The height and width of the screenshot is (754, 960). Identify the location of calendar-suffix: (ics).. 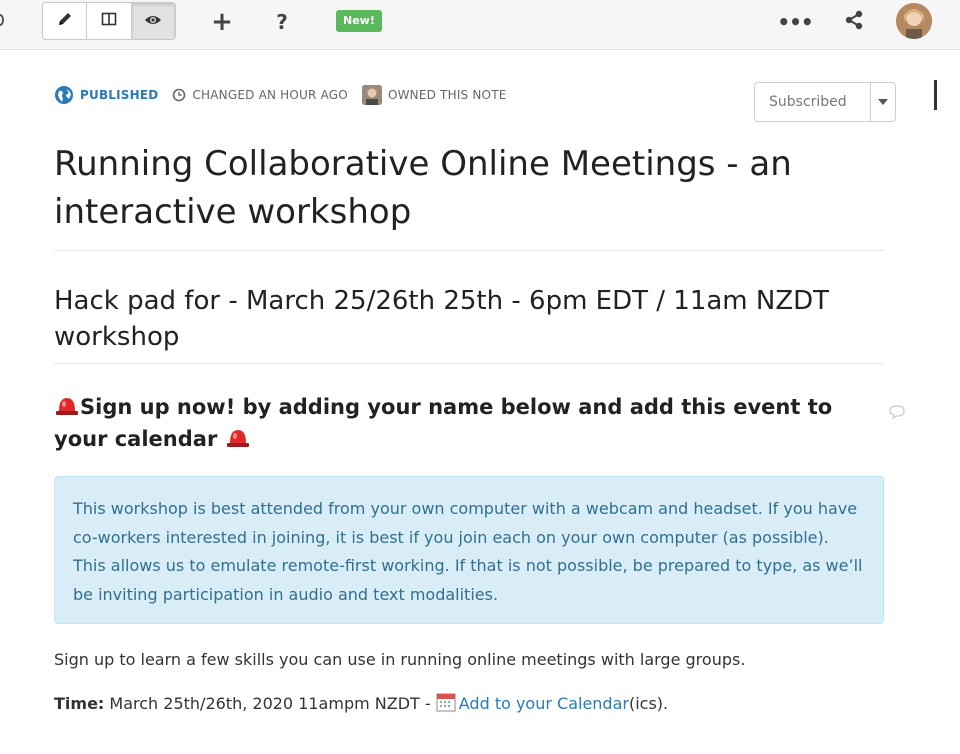
(648, 703).